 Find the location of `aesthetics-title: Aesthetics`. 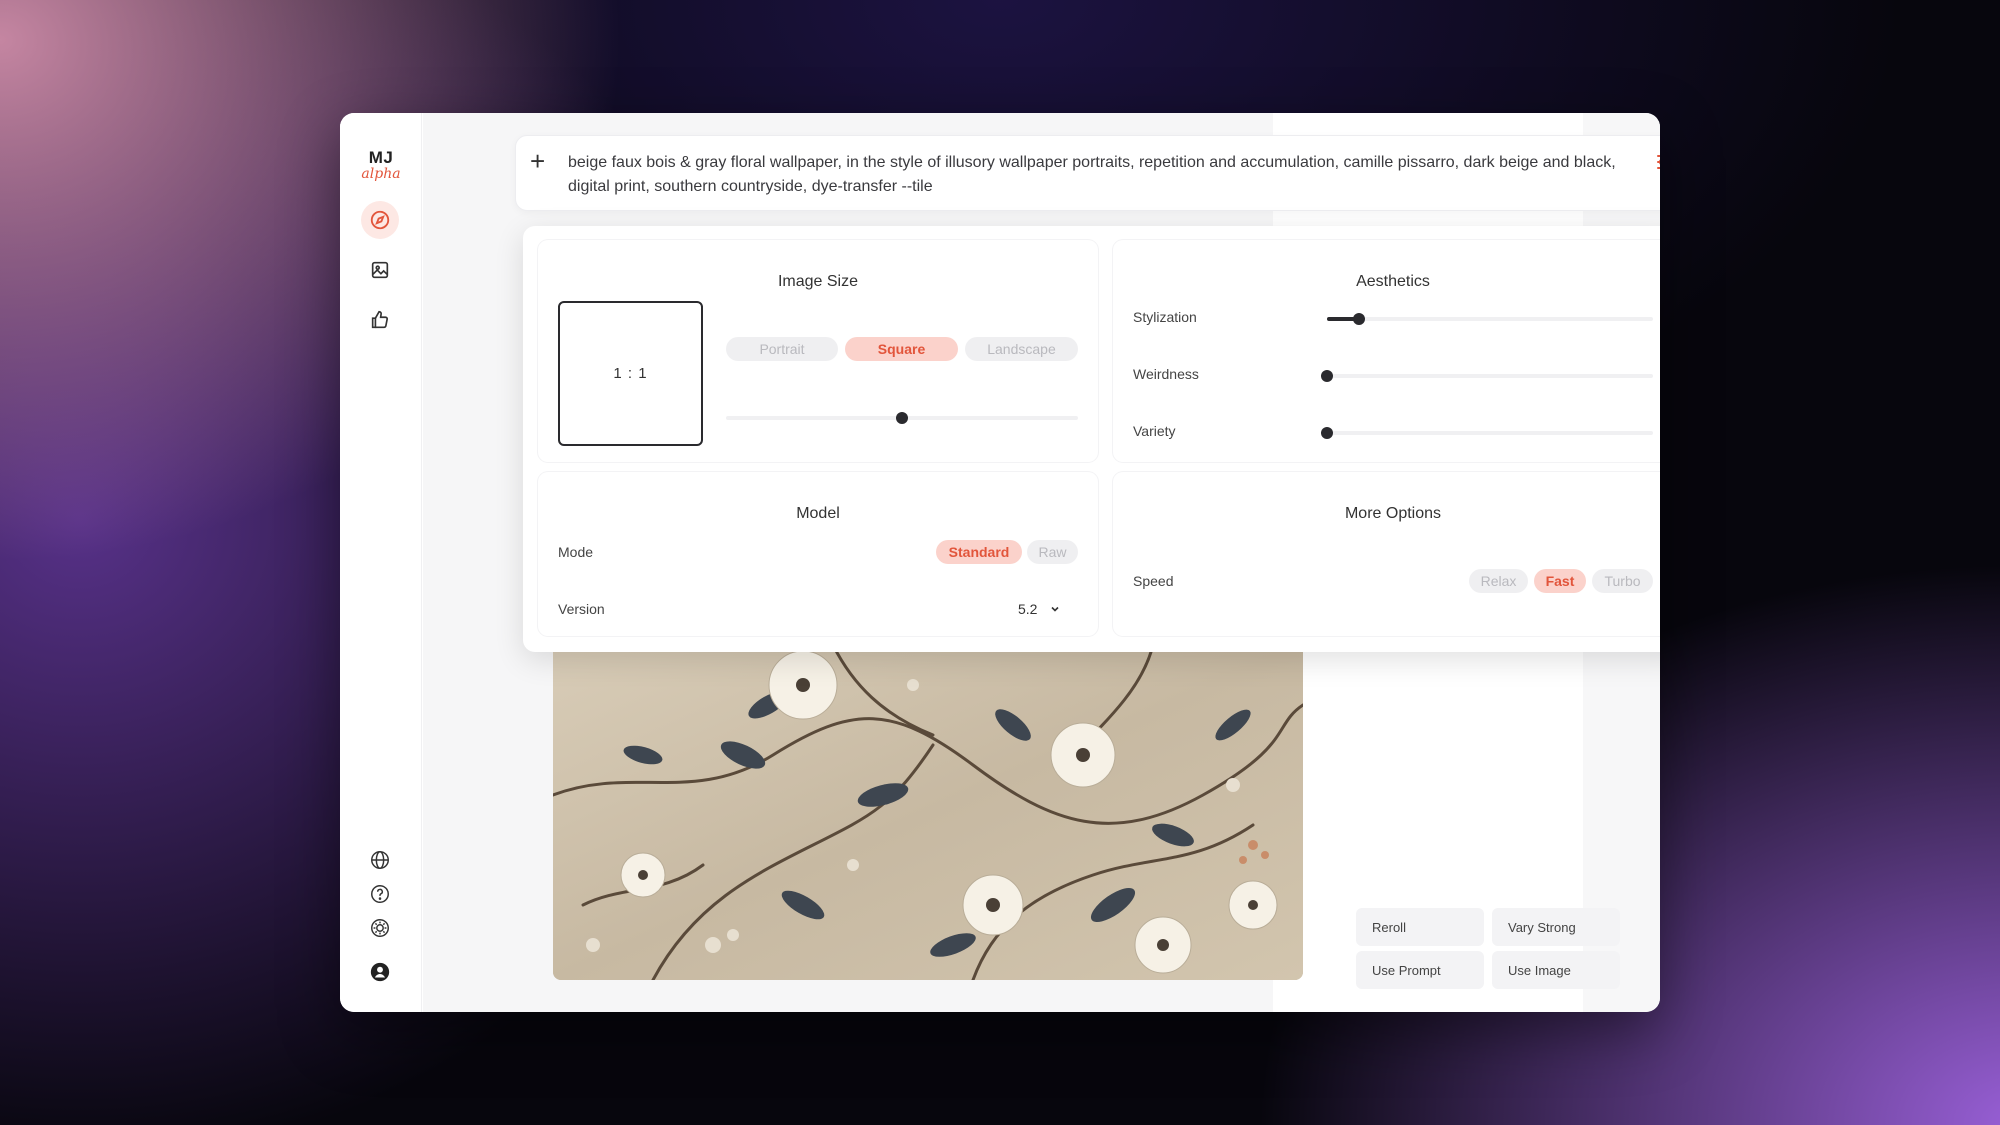

aesthetics-title: Aesthetics is located at coordinates (1393, 281).